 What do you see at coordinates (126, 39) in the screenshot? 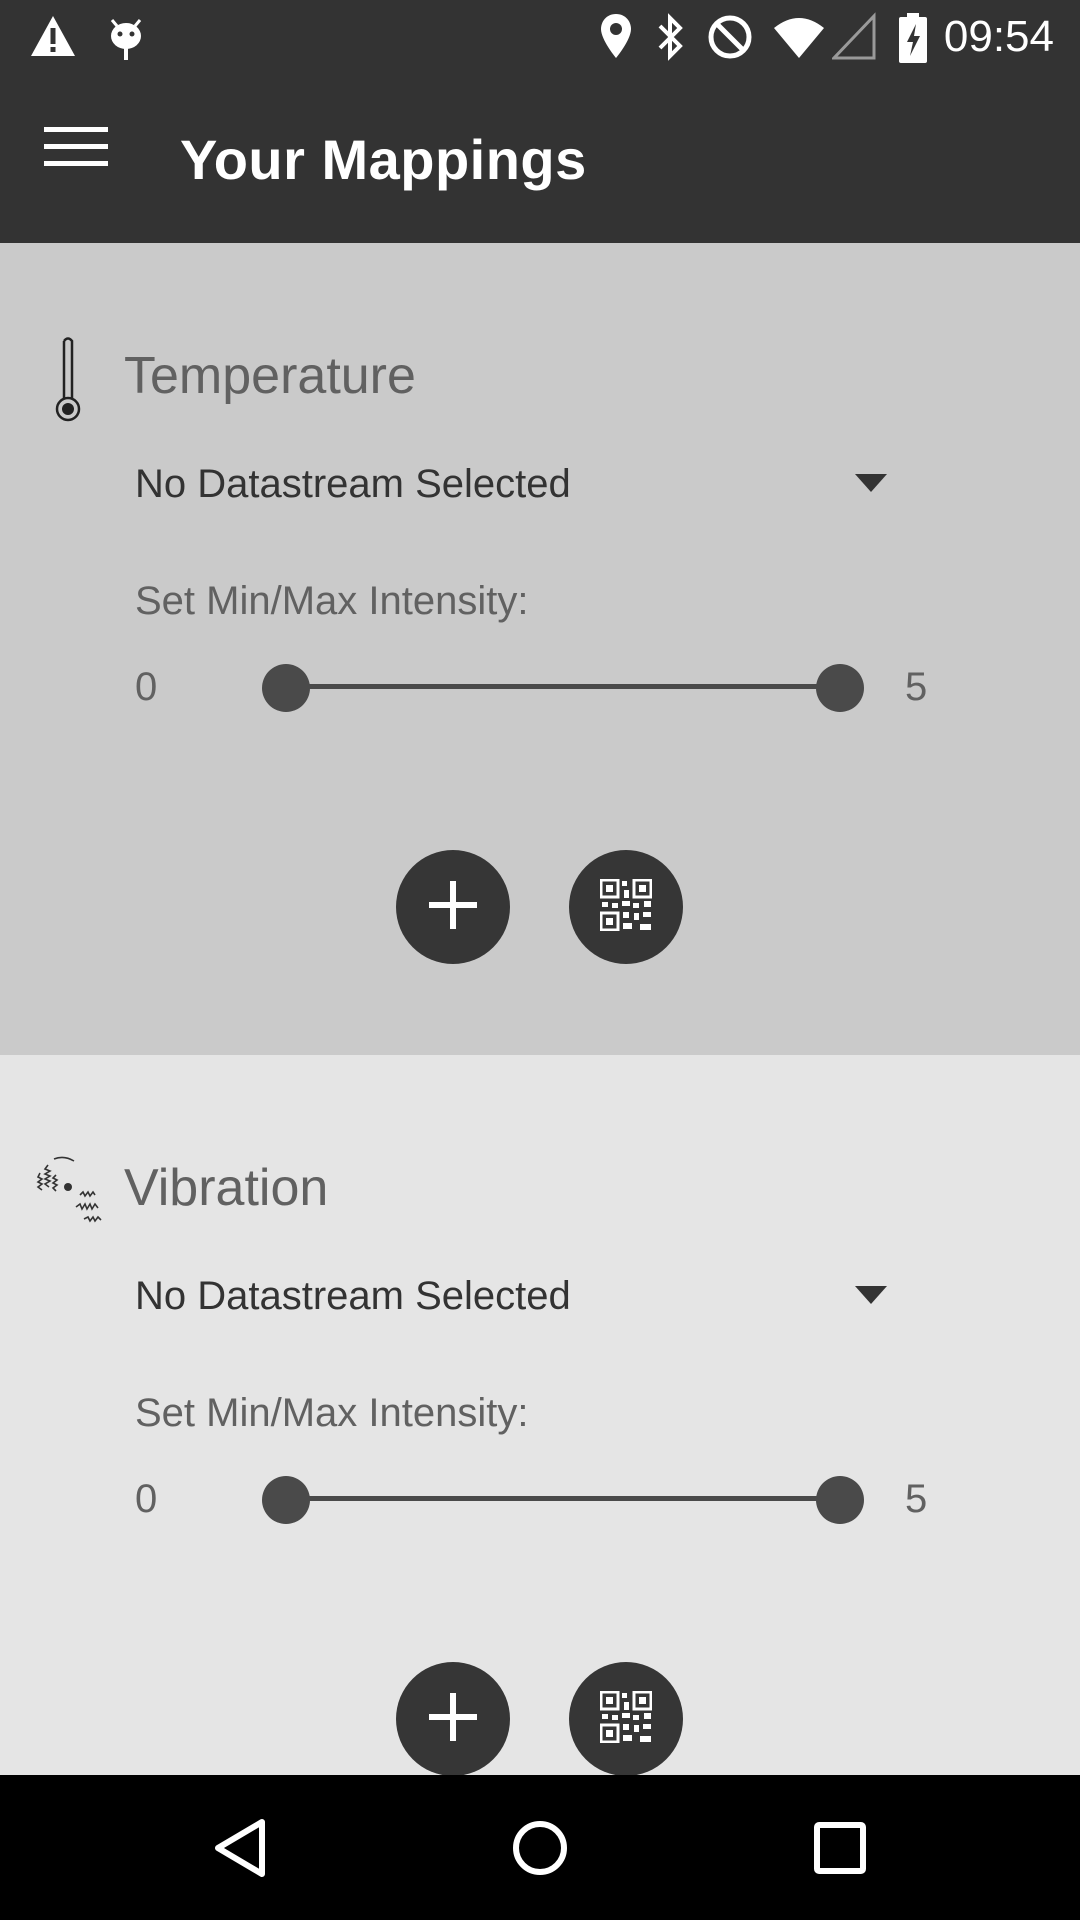
I see `android-debug-icon` at bounding box center [126, 39].